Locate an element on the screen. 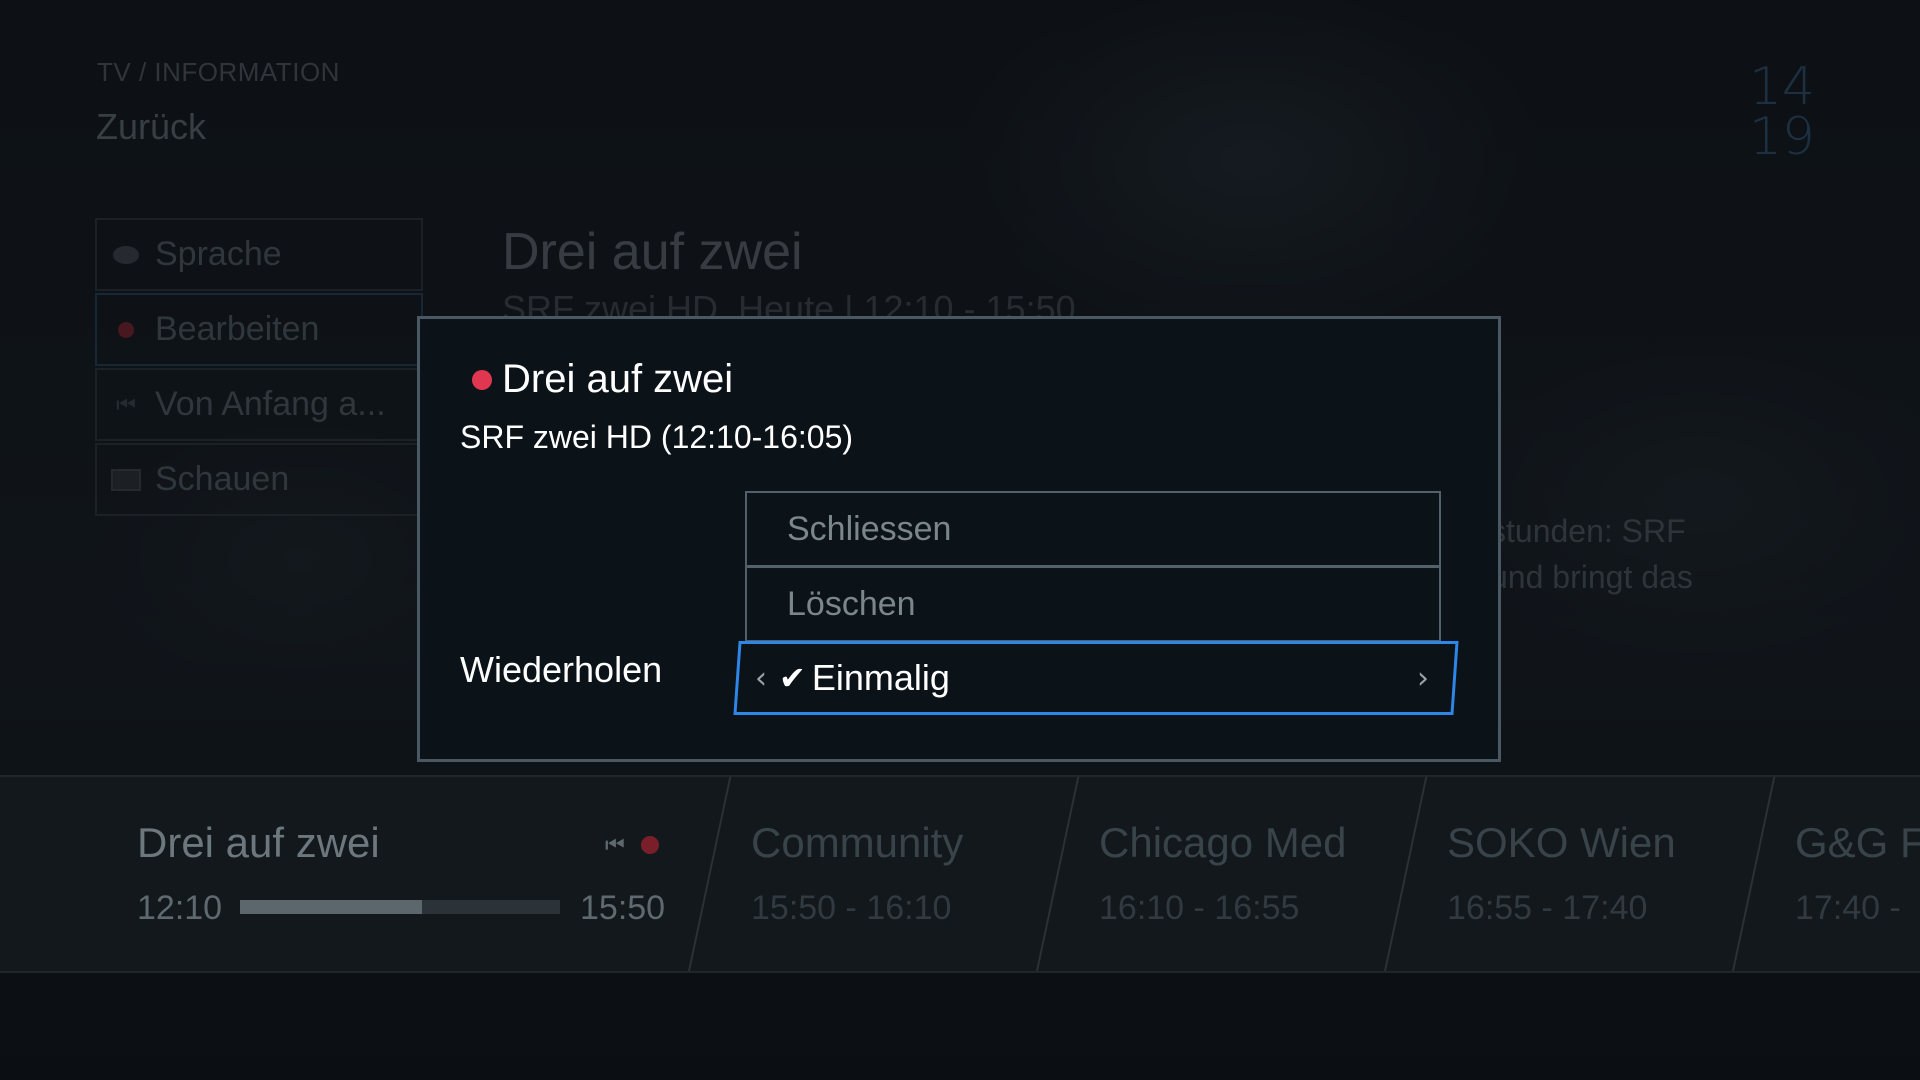  schedule-item-title: Community is located at coordinates (857, 842).